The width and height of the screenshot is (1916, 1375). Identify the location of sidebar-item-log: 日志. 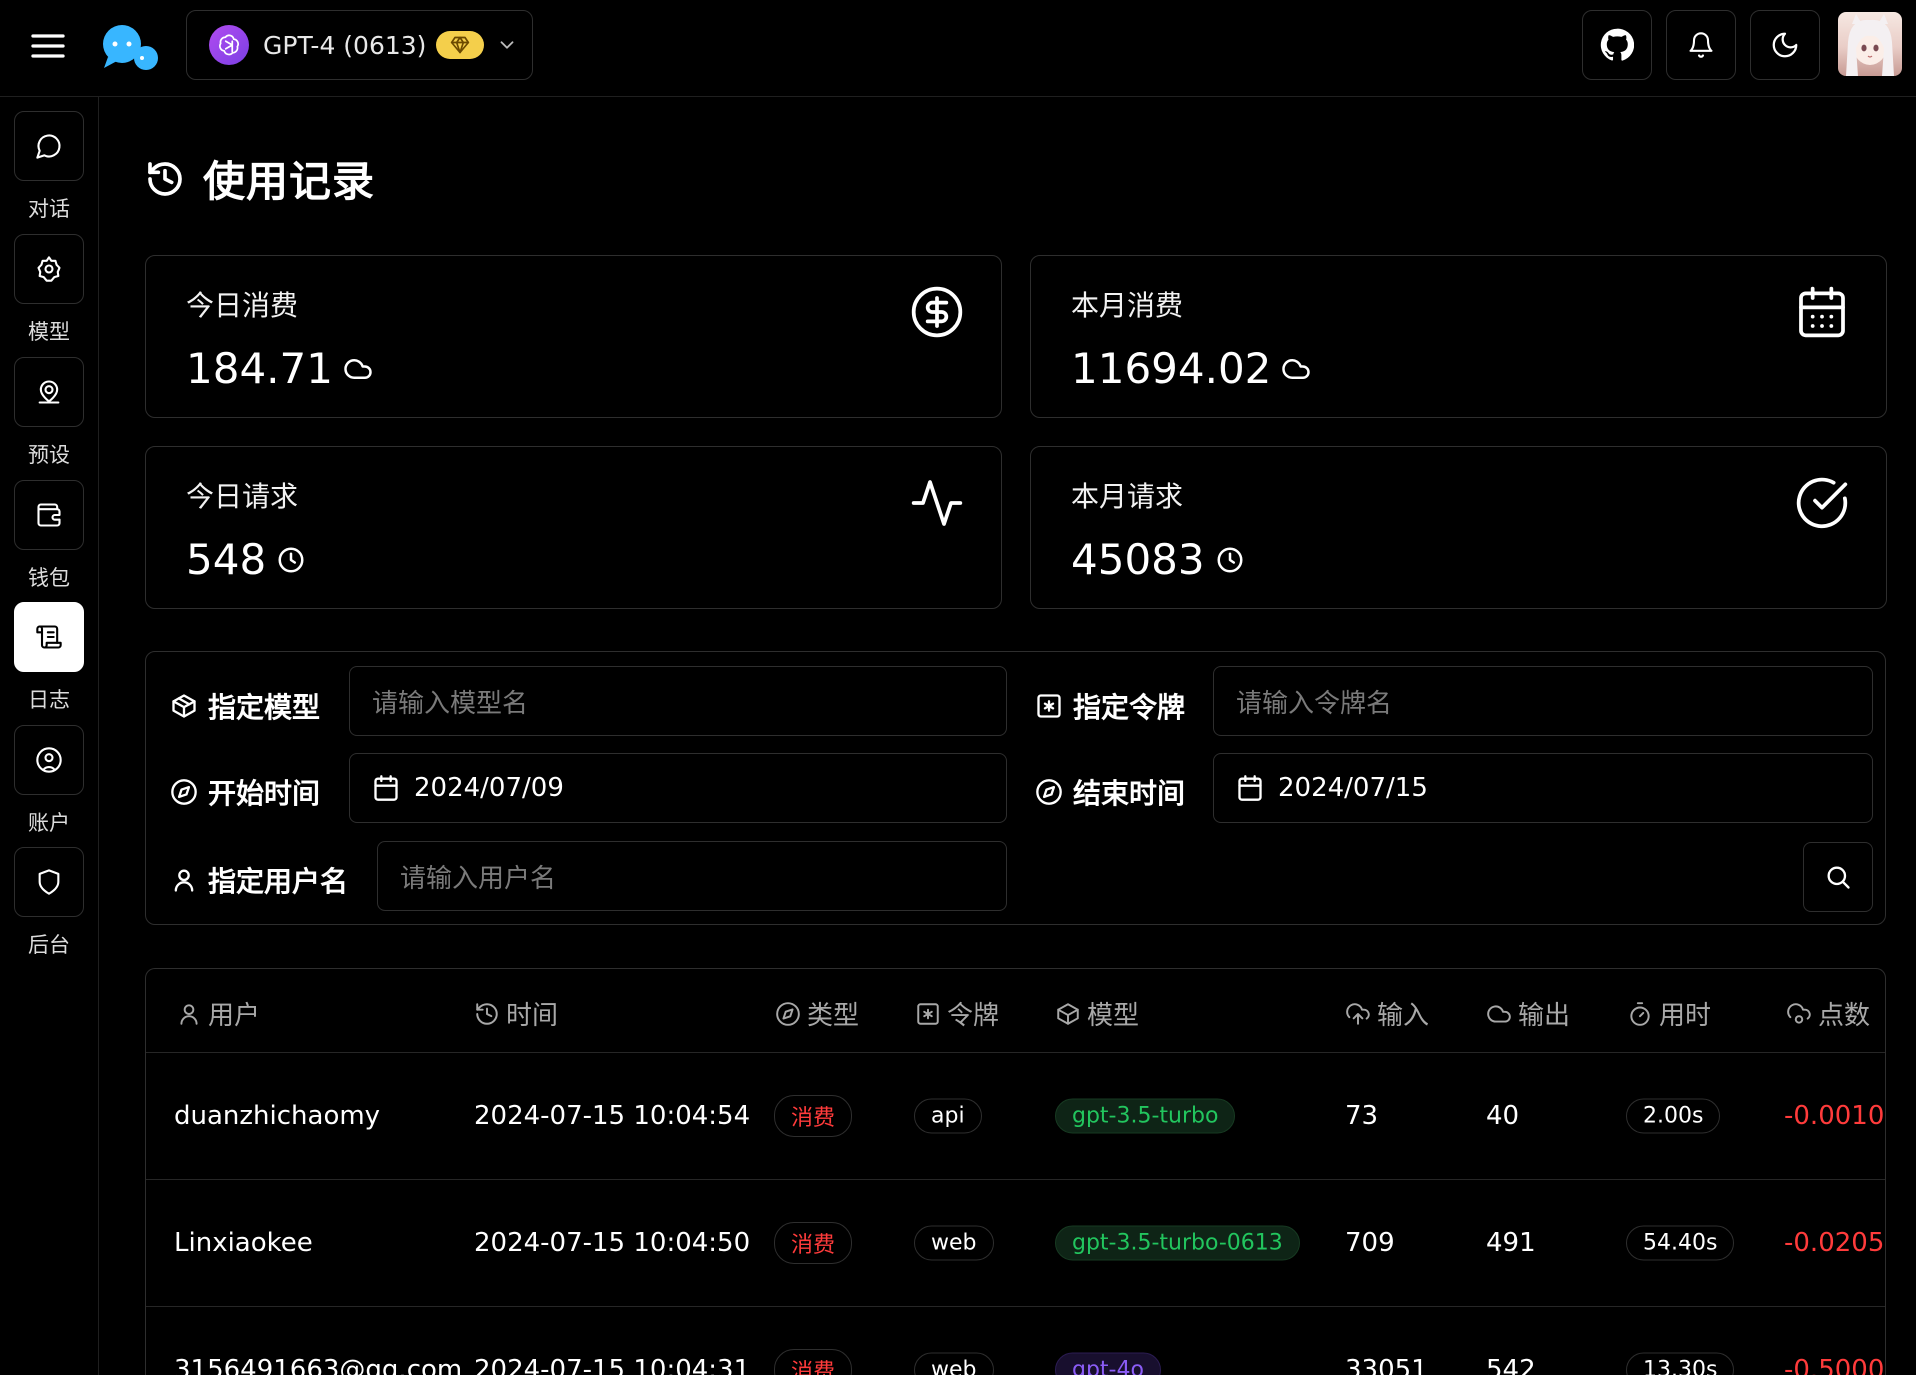
(49, 658).